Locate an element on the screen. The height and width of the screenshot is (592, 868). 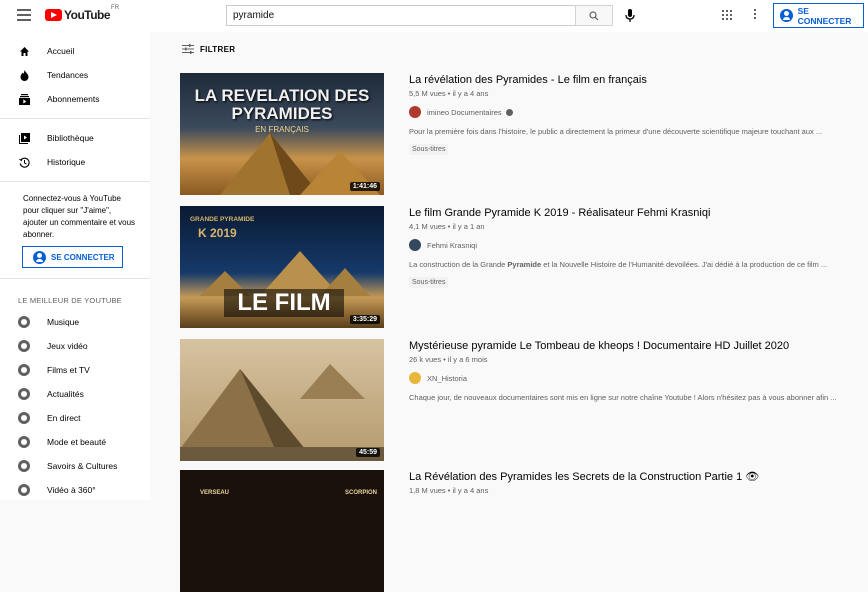
news-icon is located at coordinates (24, 394).